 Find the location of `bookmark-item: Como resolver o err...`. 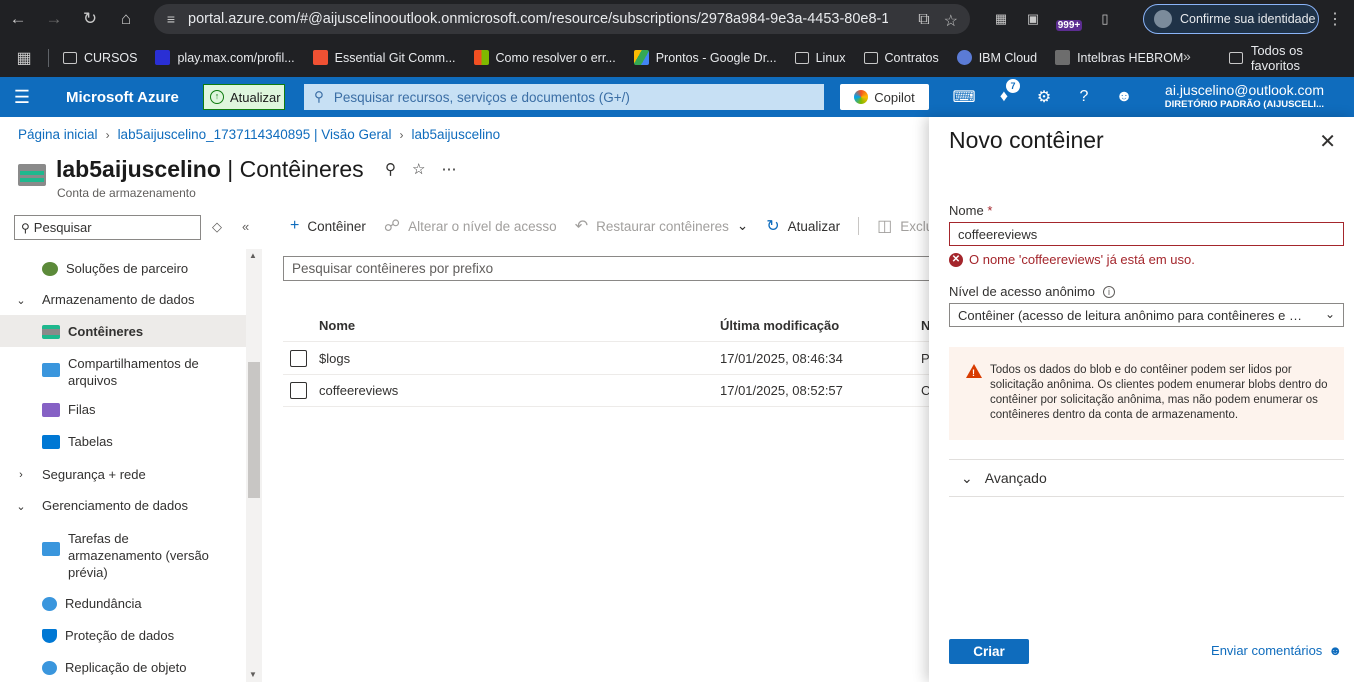

bookmark-item: Como resolver o err... is located at coordinates (544, 57).